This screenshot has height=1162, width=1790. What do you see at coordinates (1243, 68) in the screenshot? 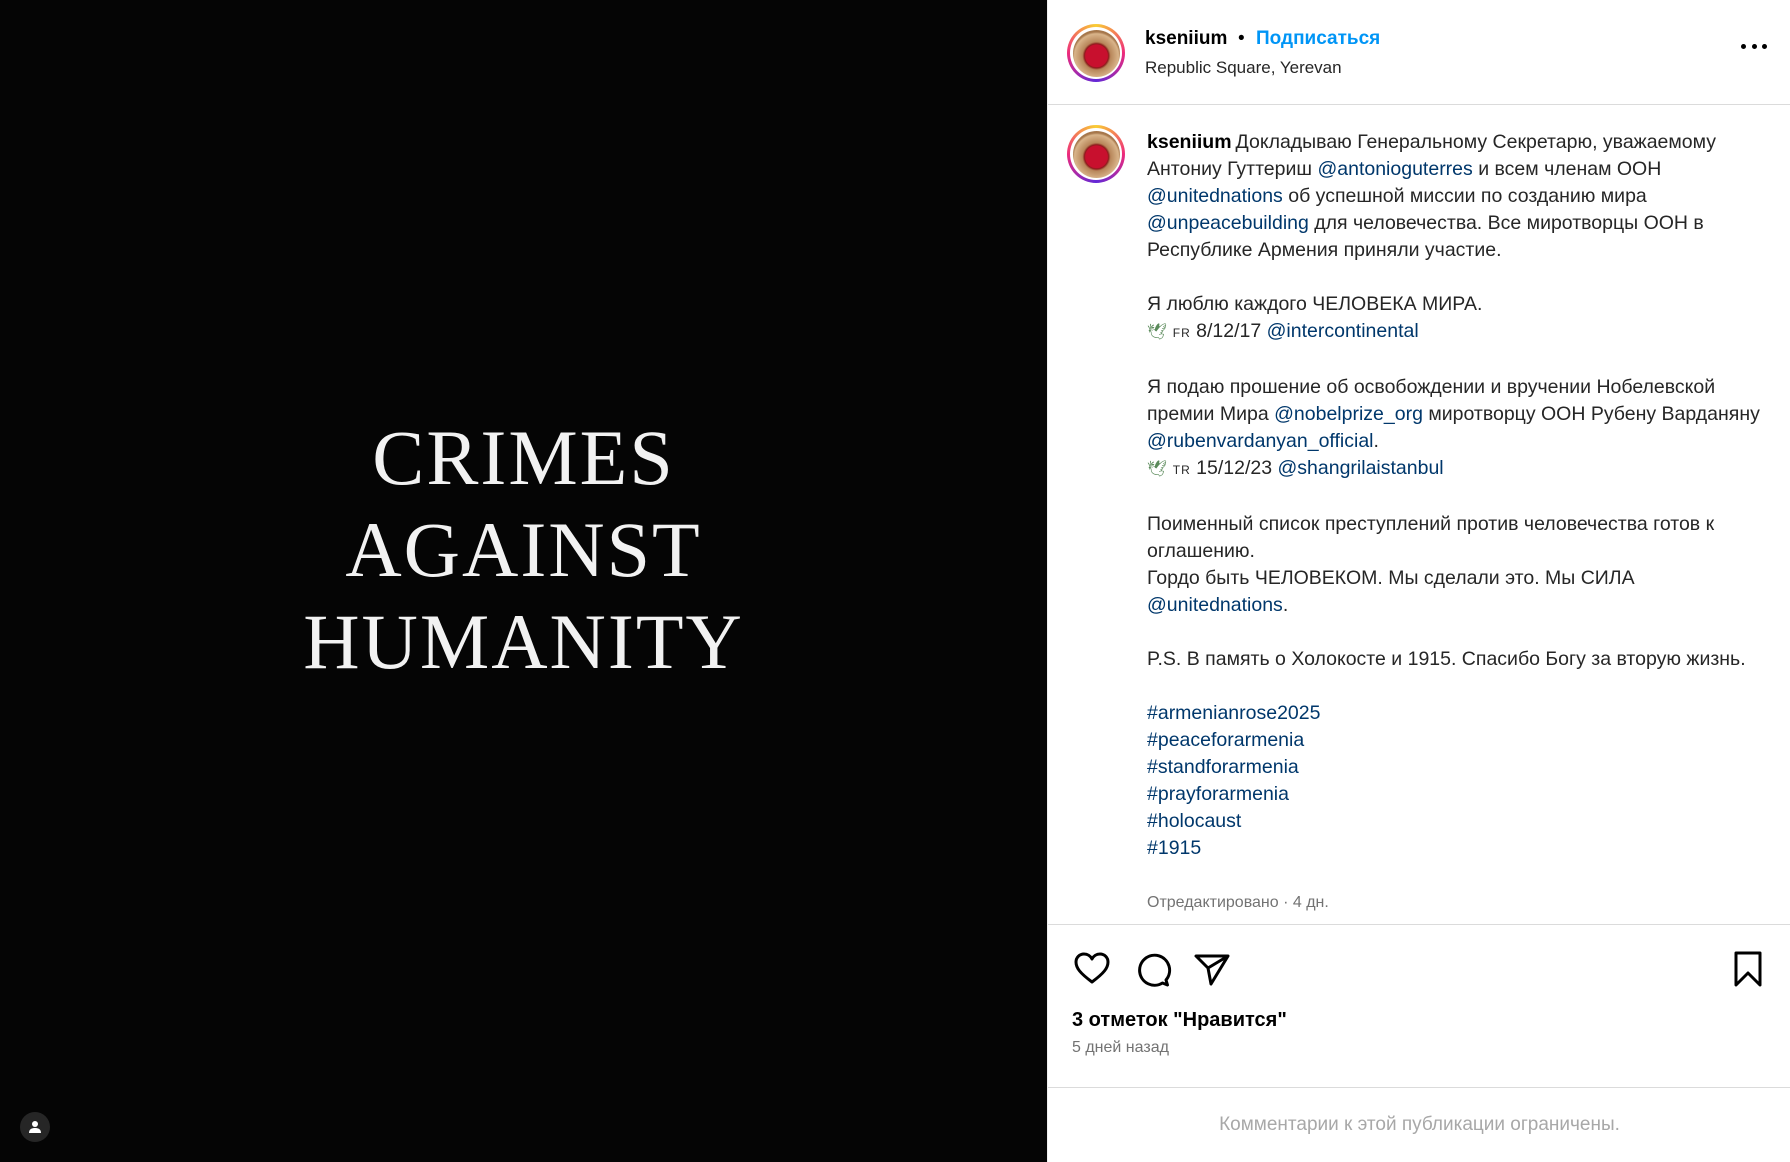
I see `post-location: Republic Square, Yerevan` at bounding box center [1243, 68].